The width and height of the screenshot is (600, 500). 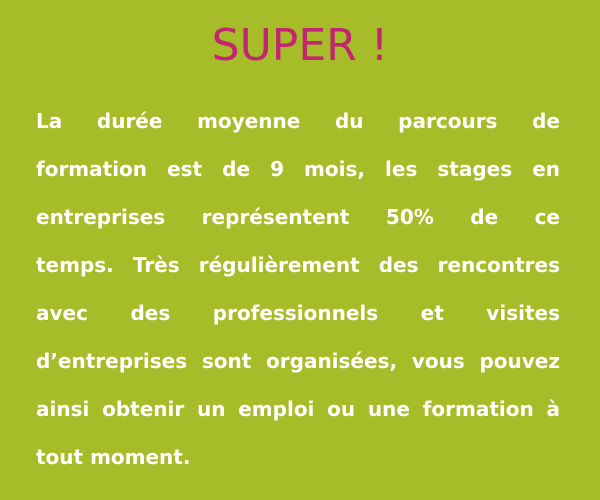 I want to click on message-line-8: tout moment., so click(x=113, y=457).